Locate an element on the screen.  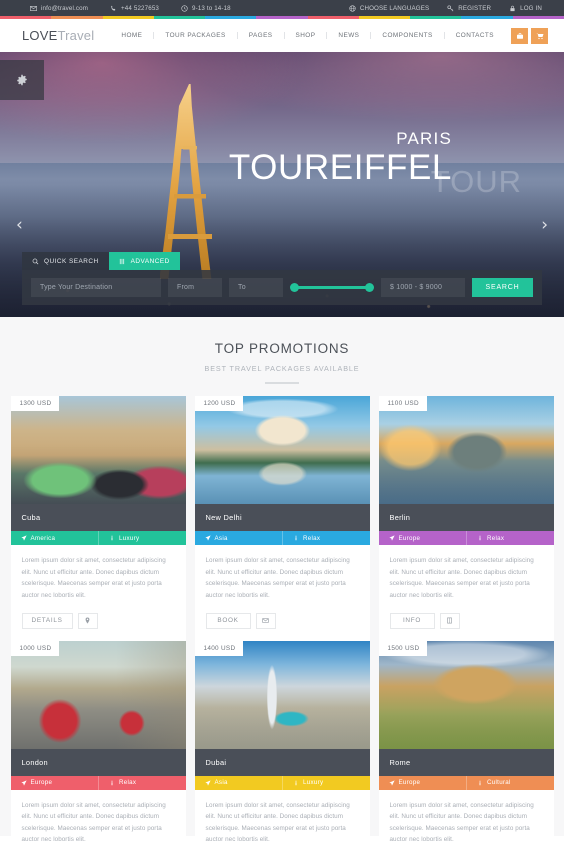
card-title: Cuba is located at coordinates (98, 517).